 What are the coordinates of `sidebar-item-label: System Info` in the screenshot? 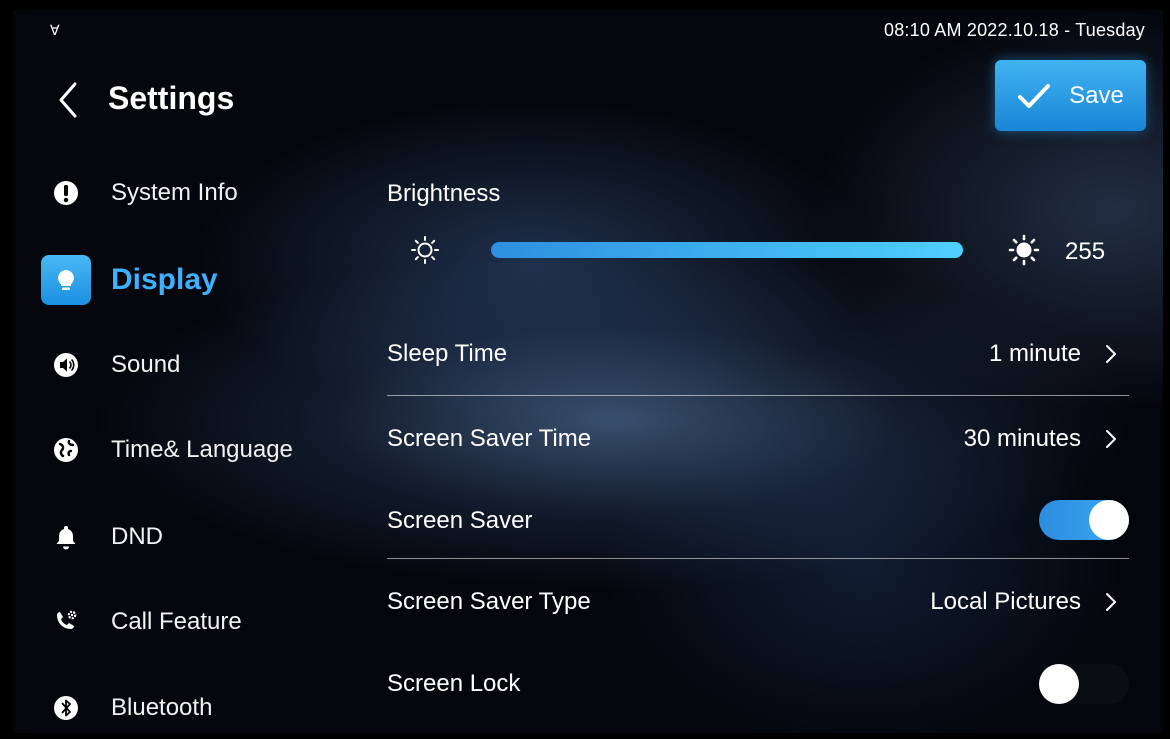 It's located at (174, 192).